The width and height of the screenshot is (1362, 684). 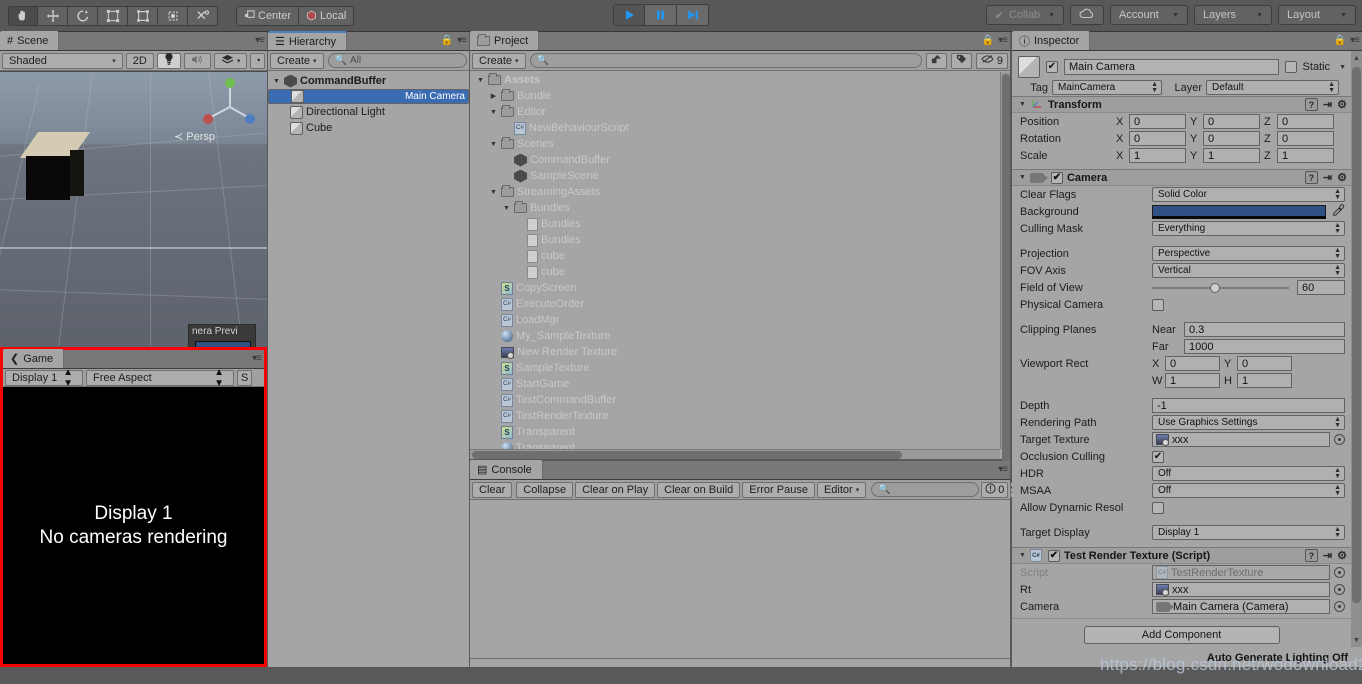 What do you see at coordinates (961, 60) in the screenshot?
I see `project-filter-label-button` at bounding box center [961, 60].